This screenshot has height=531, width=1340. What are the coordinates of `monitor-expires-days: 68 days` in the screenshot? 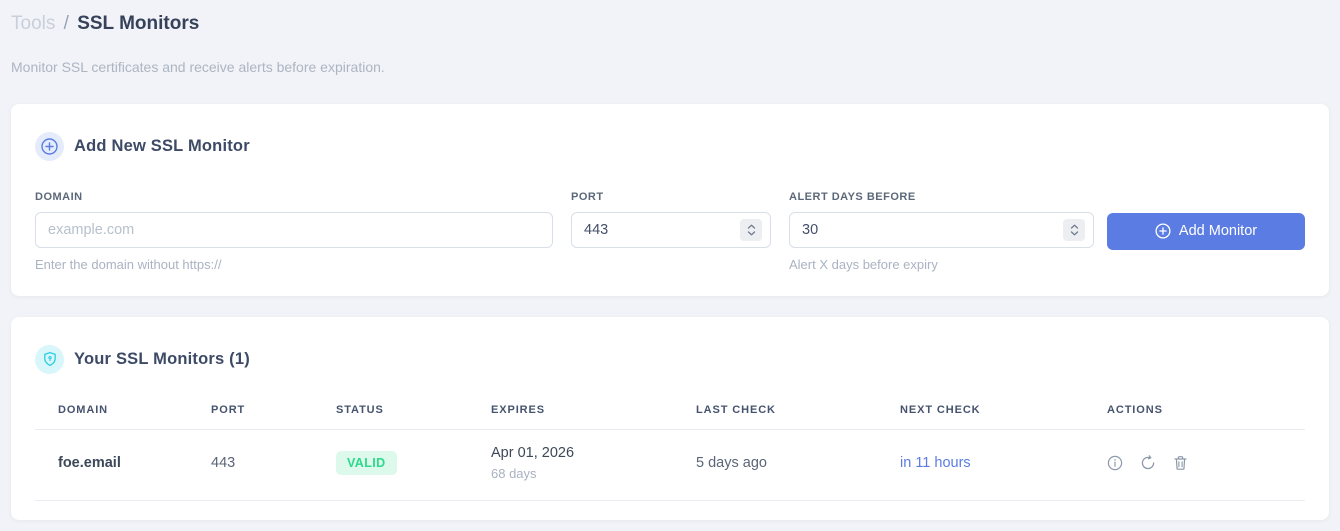 It's located at (514, 473).